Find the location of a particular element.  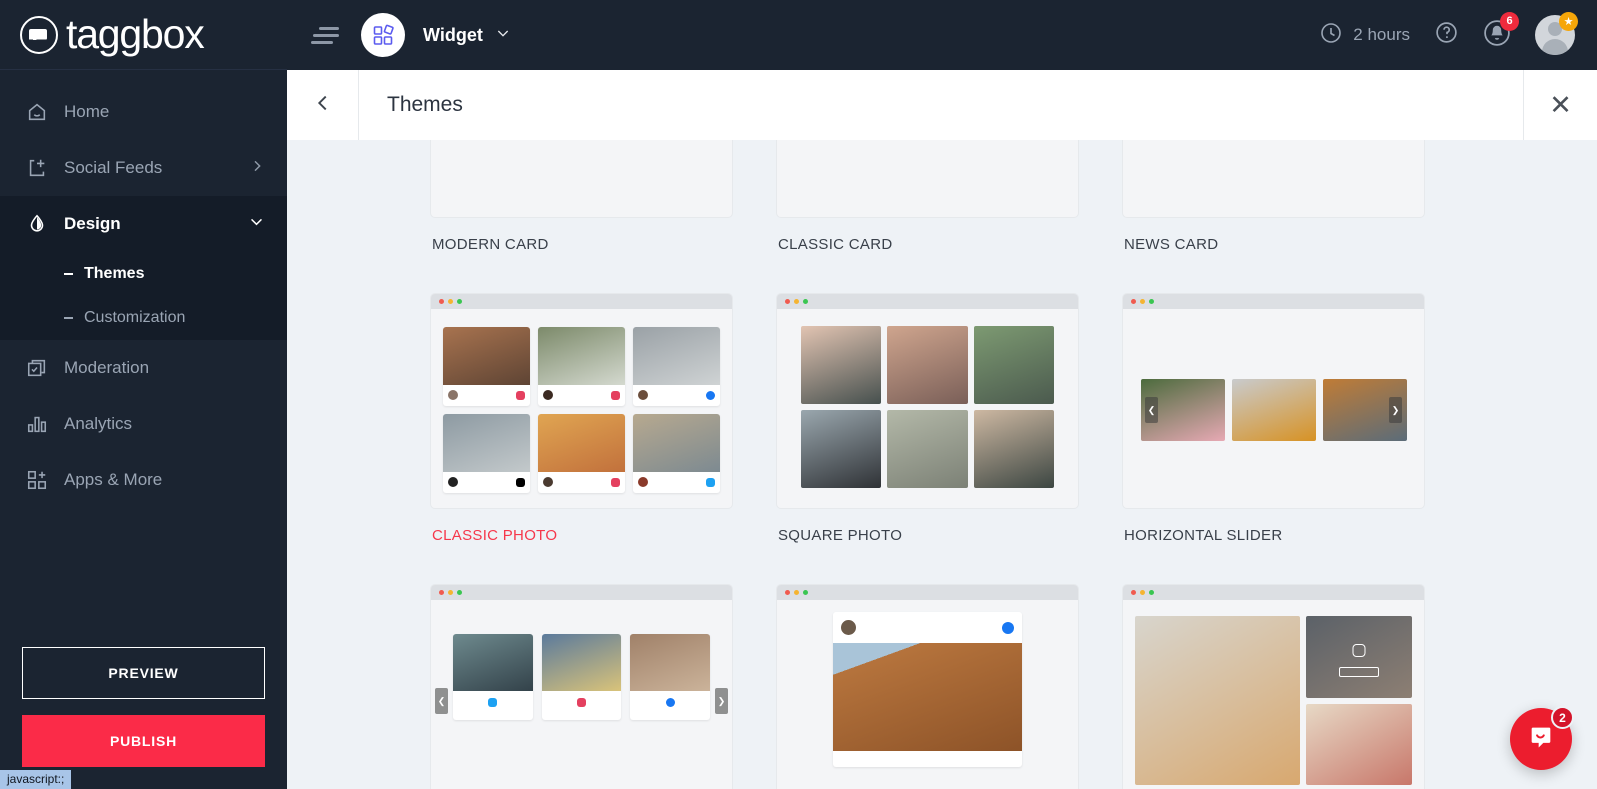

sidebar-item-moderation: Moderation is located at coordinates (143, 368).